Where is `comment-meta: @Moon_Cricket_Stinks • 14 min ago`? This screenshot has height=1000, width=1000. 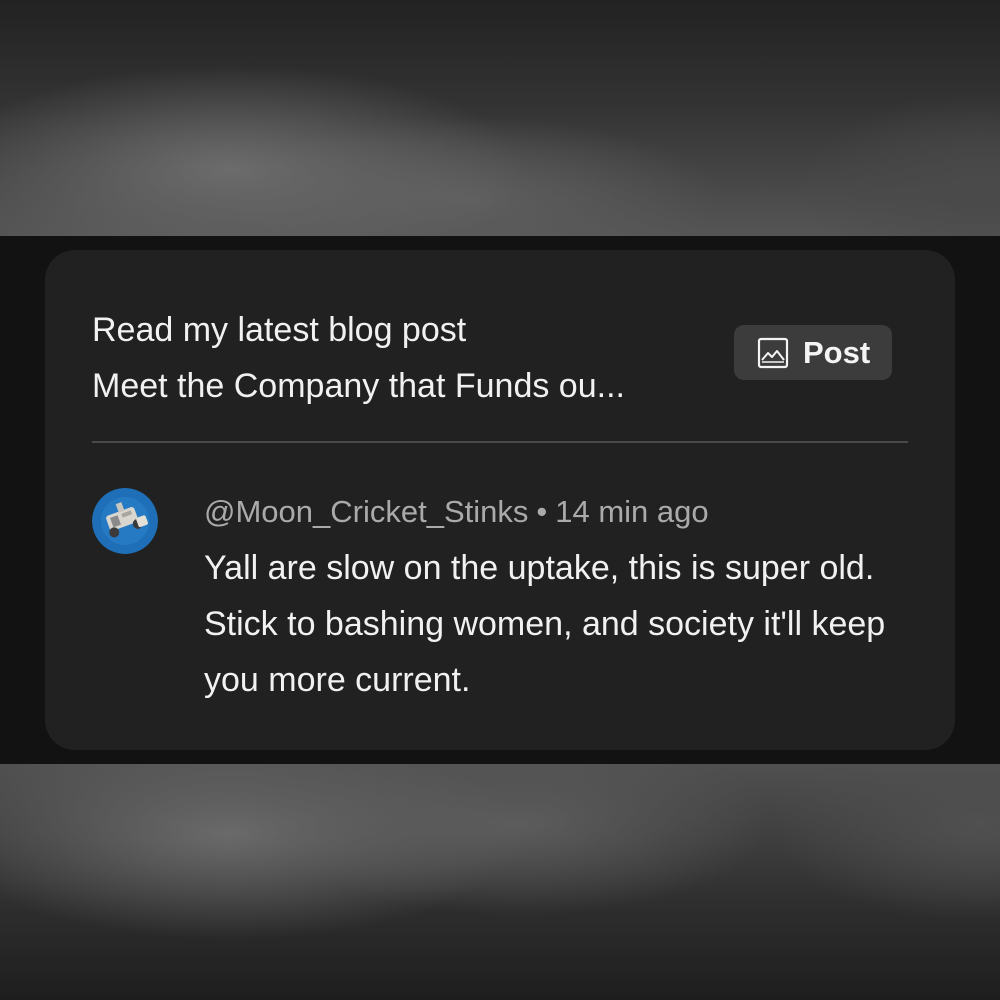
comment-meta: @Moon_Cricket_Stinks • 14 min ago is located at coordinates (456, 512).